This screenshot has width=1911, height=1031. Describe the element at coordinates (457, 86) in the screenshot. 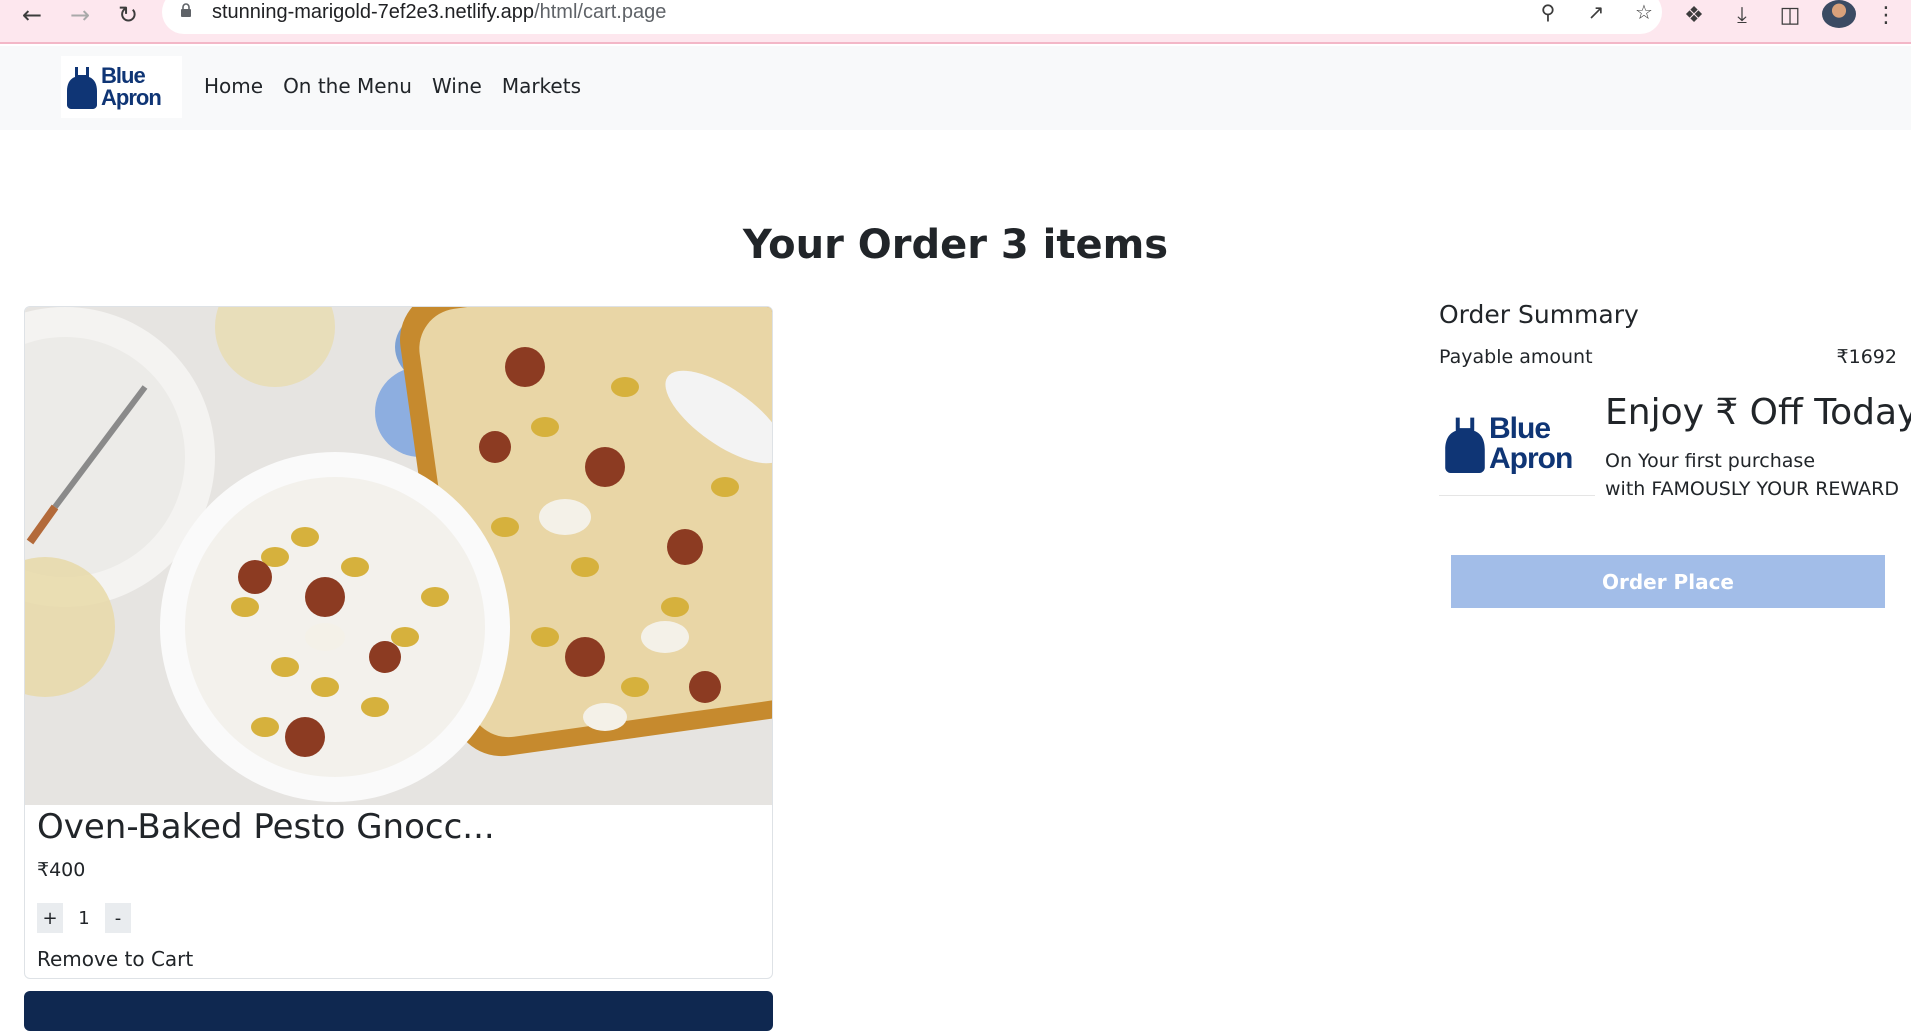

I see `nav-link-wine: Wine` at that location.